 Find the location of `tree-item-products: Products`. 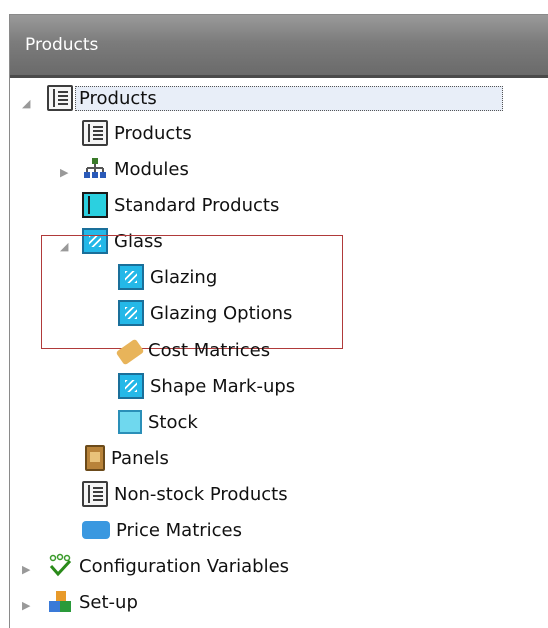

tree-item-products: Products is located at coordinates (137, 133).